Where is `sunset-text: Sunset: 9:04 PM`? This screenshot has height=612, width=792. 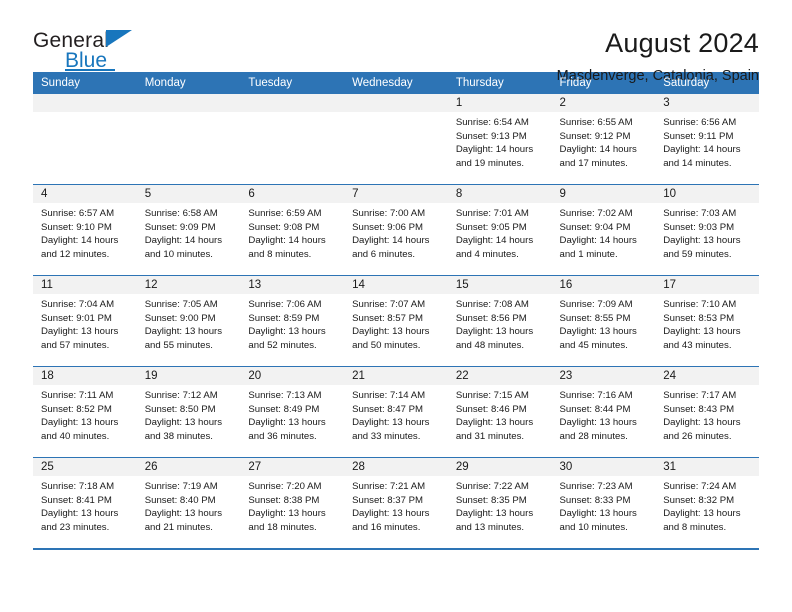 sunset-text: Sunset: 9:04 PM is located at coordinates (595, 227).